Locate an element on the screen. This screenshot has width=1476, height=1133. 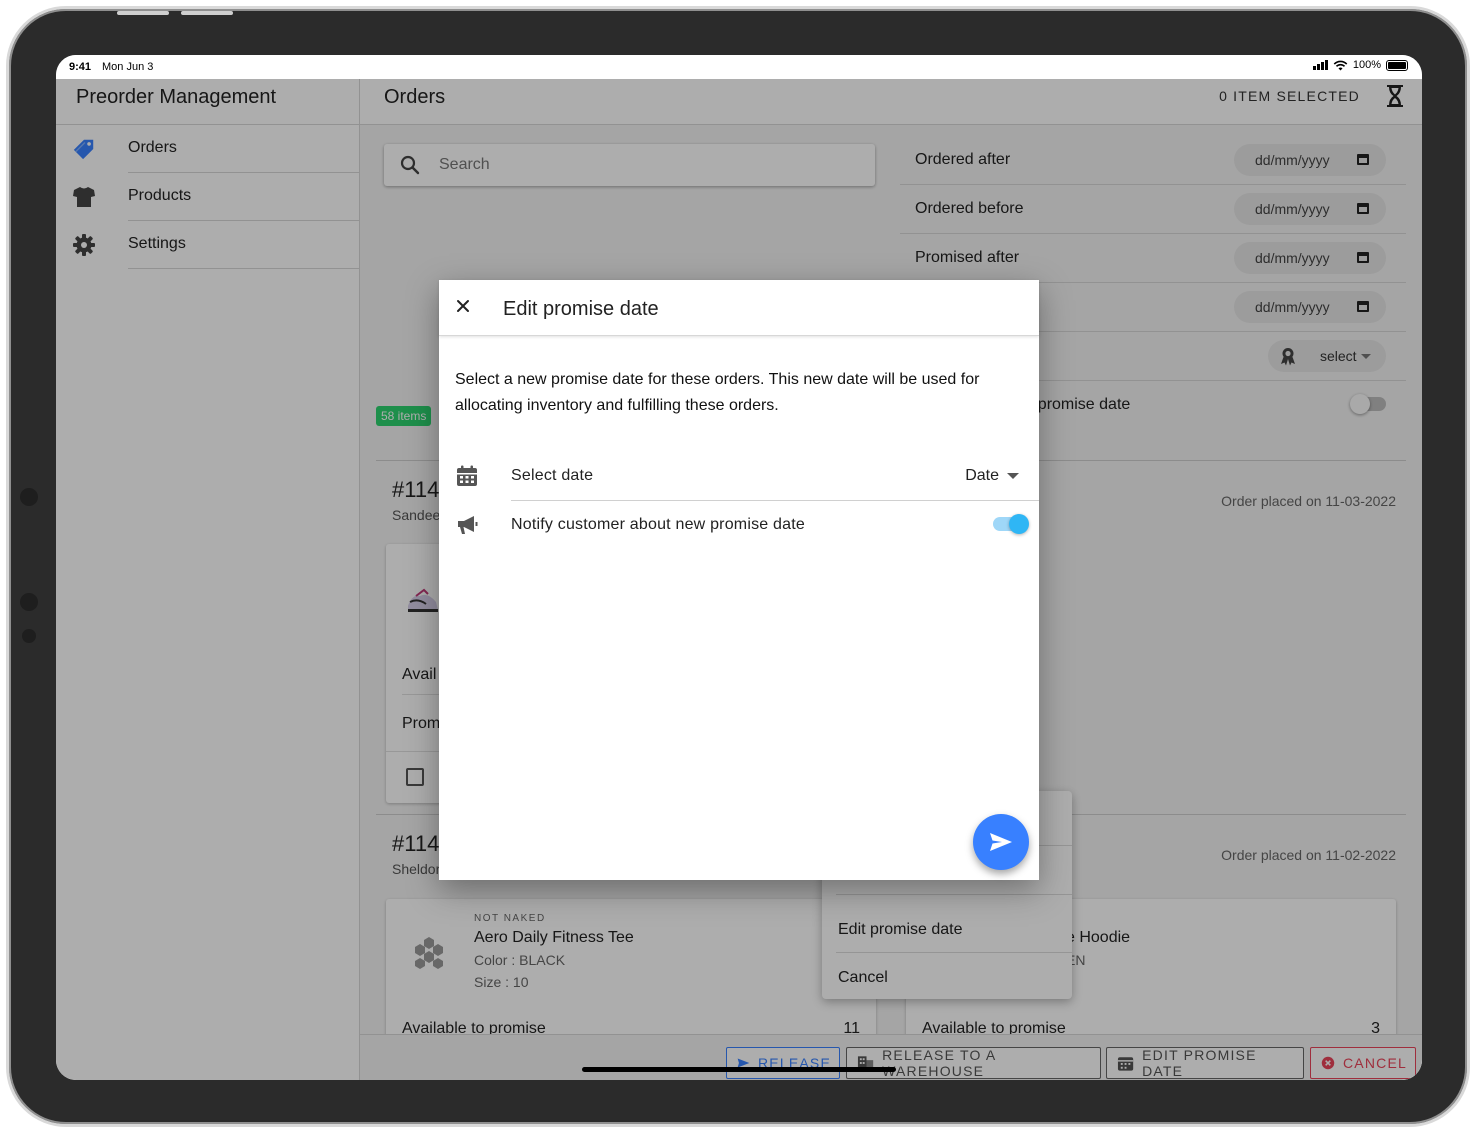
notify-customer-row: Notify customer about new promise date is located at coordinates (739, 525).